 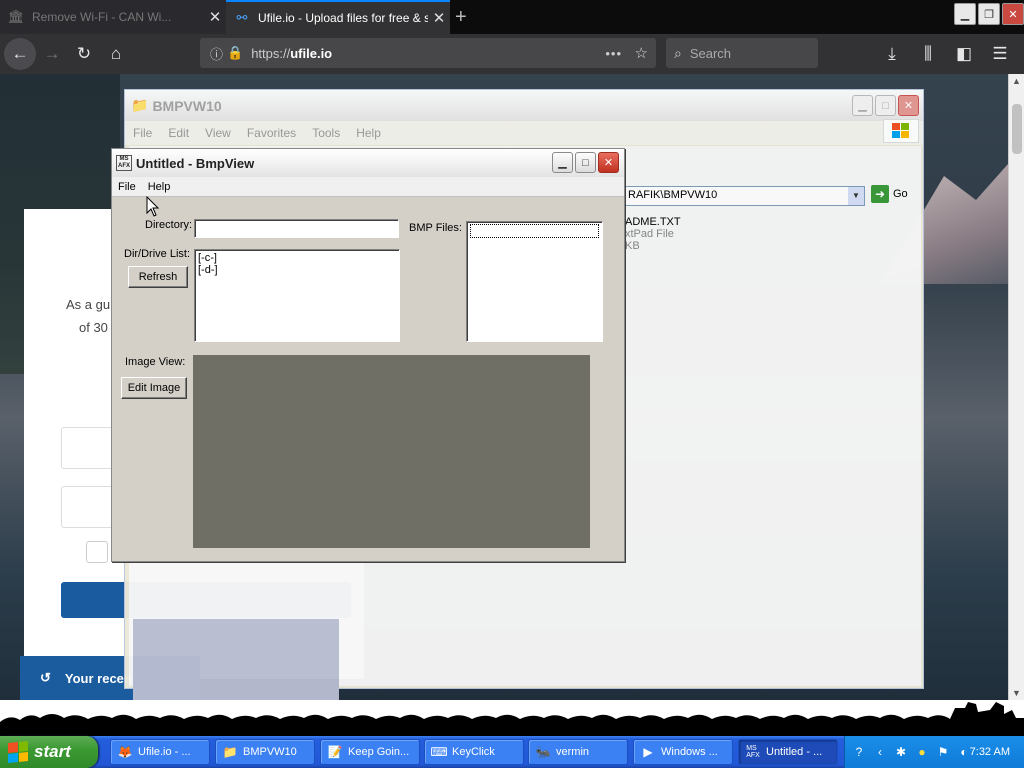 I want to click on page-actions-icon: •••, so click(x=613, y=53).